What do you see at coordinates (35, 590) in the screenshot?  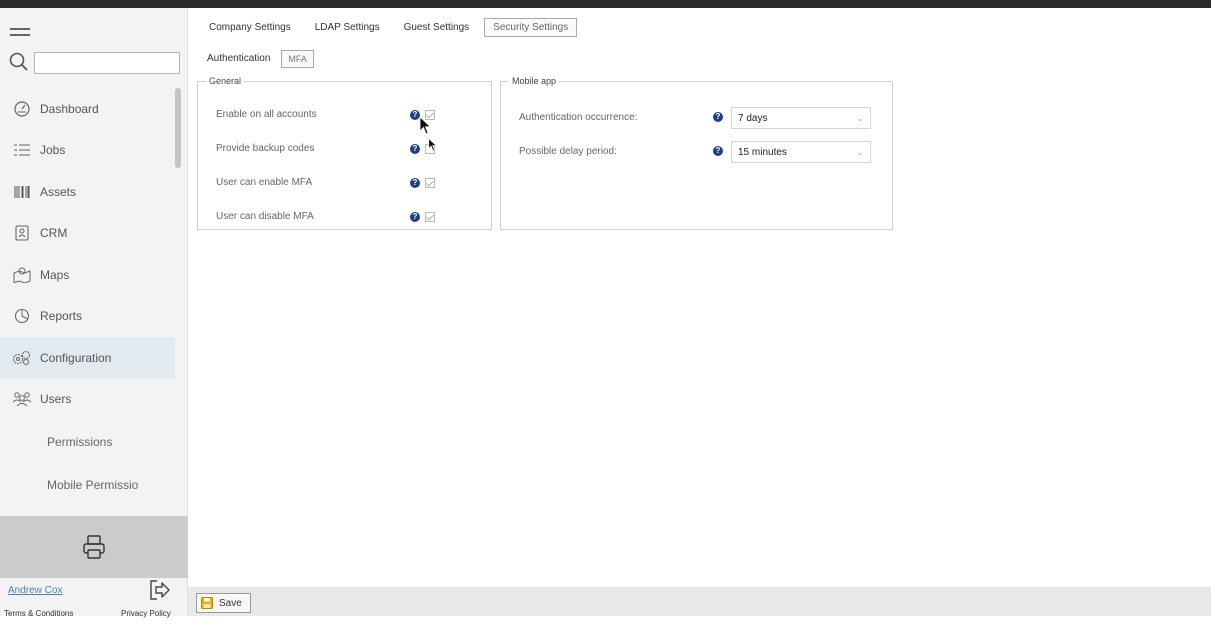 I see `user-name-link: Andrew Cox` at bounding box center [35, 590].